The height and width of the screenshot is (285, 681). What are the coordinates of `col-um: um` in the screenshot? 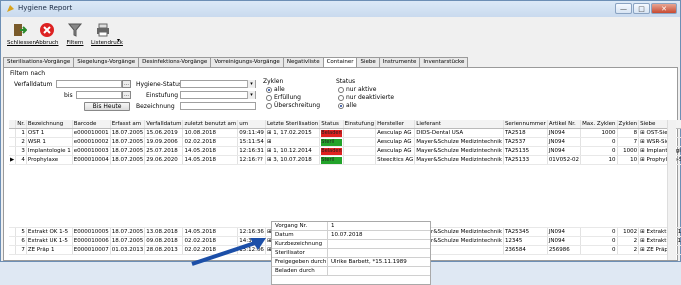 It's located at (251, 124).